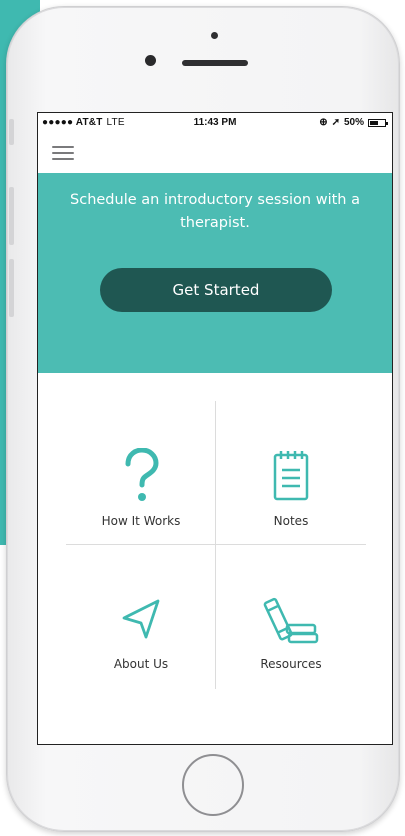 This screenshot has width=405, height=836. What do you see at coordinates (141, 619) in the screenshot?
I see `navigation-arrow-icon` at bounding box center [141, 619].